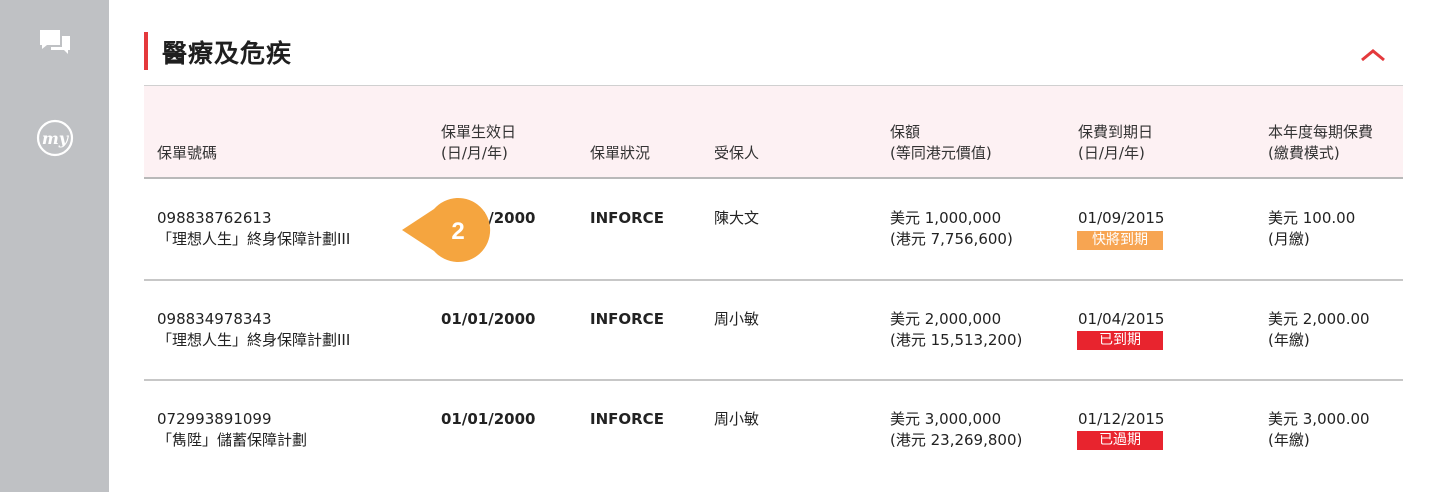 The height and width of the screenshot is (492, 1429). Describe the element at coordinates (214, 419) in the screenshot. I see `policy-number: 072993891099` at that location.